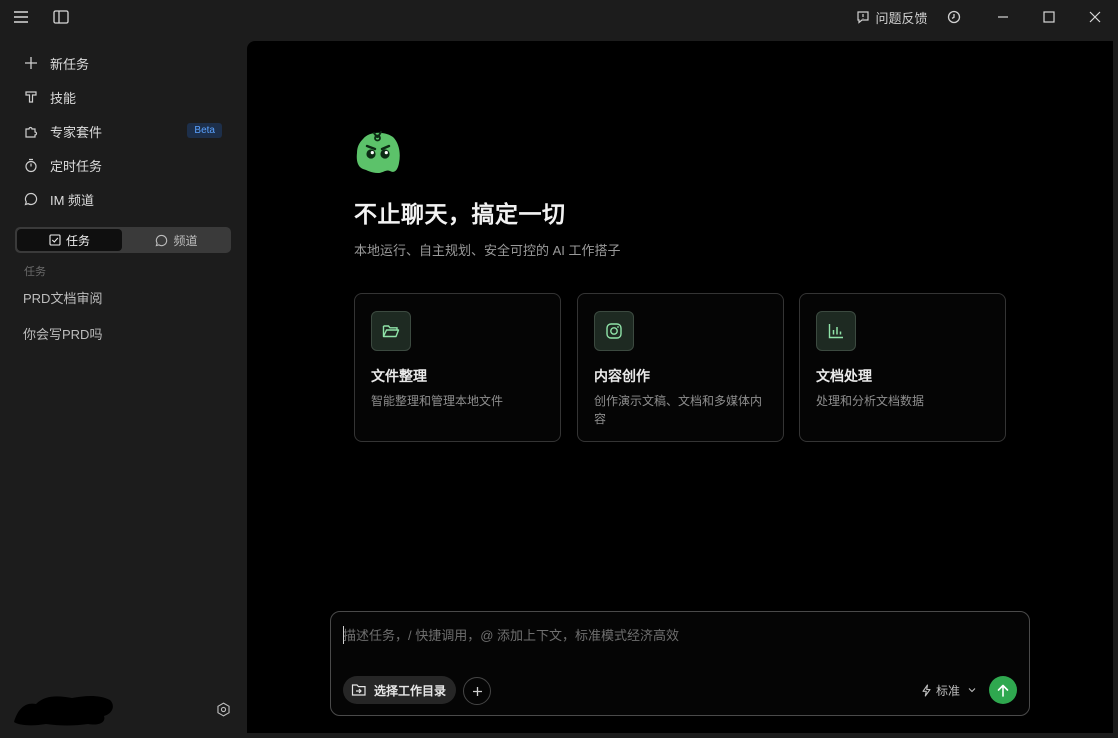 This screenshot has height=738, width=1118. Describe the element at coordinates (185, 240) in the screenshot. I see `tab-channels-label: 频道` at that location.